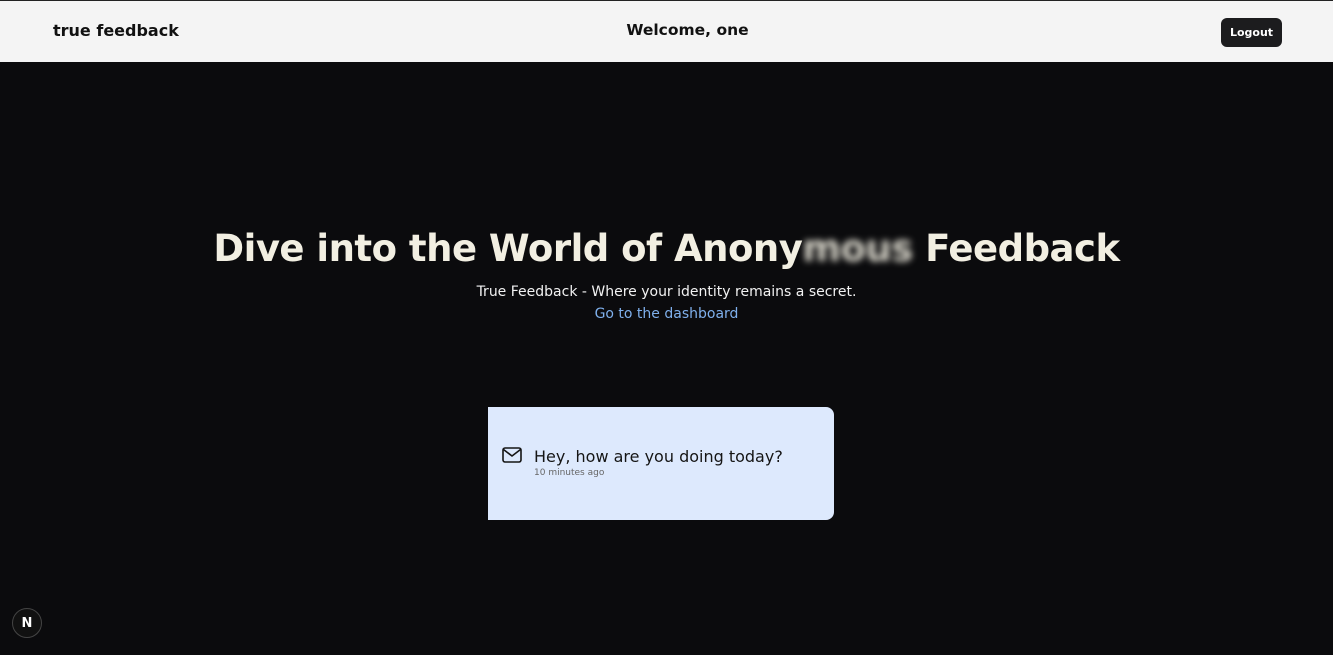  What do you see at coordinates (512, 455) in the screenshot?
I see `mail-icon` at bounding box center [512, 455].